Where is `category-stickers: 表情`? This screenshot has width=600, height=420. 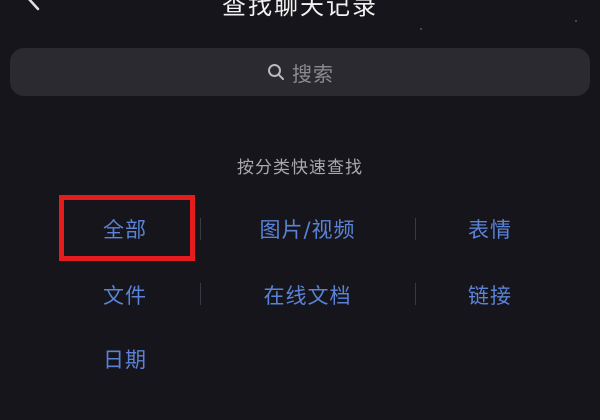 category-stickers: 表情 is located at coordinates (490, 229).